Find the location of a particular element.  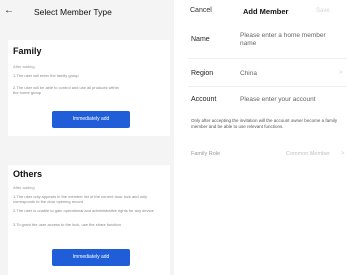

add-member-title: Add Member is located at coordinates (266, 11).